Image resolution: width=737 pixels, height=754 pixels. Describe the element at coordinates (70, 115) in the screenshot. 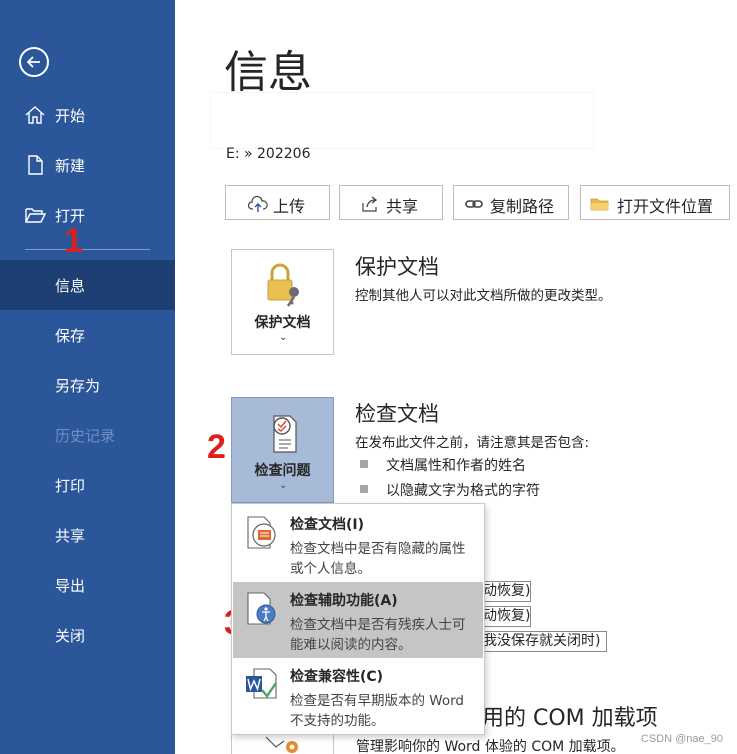

I see `sidebar-item-label: 开始` at that location.